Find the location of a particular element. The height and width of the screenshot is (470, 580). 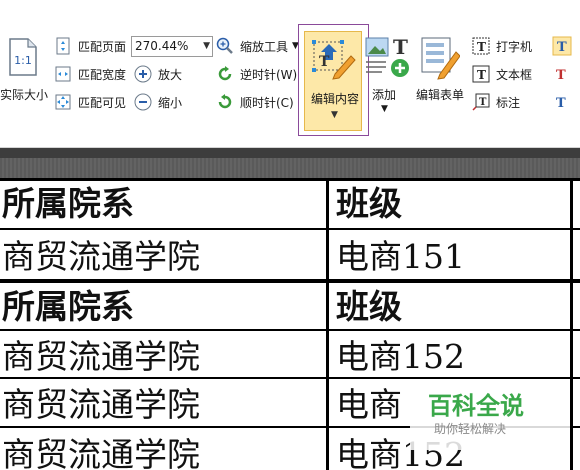

class-cell: 电商152 is located at coordinates (400, 357).